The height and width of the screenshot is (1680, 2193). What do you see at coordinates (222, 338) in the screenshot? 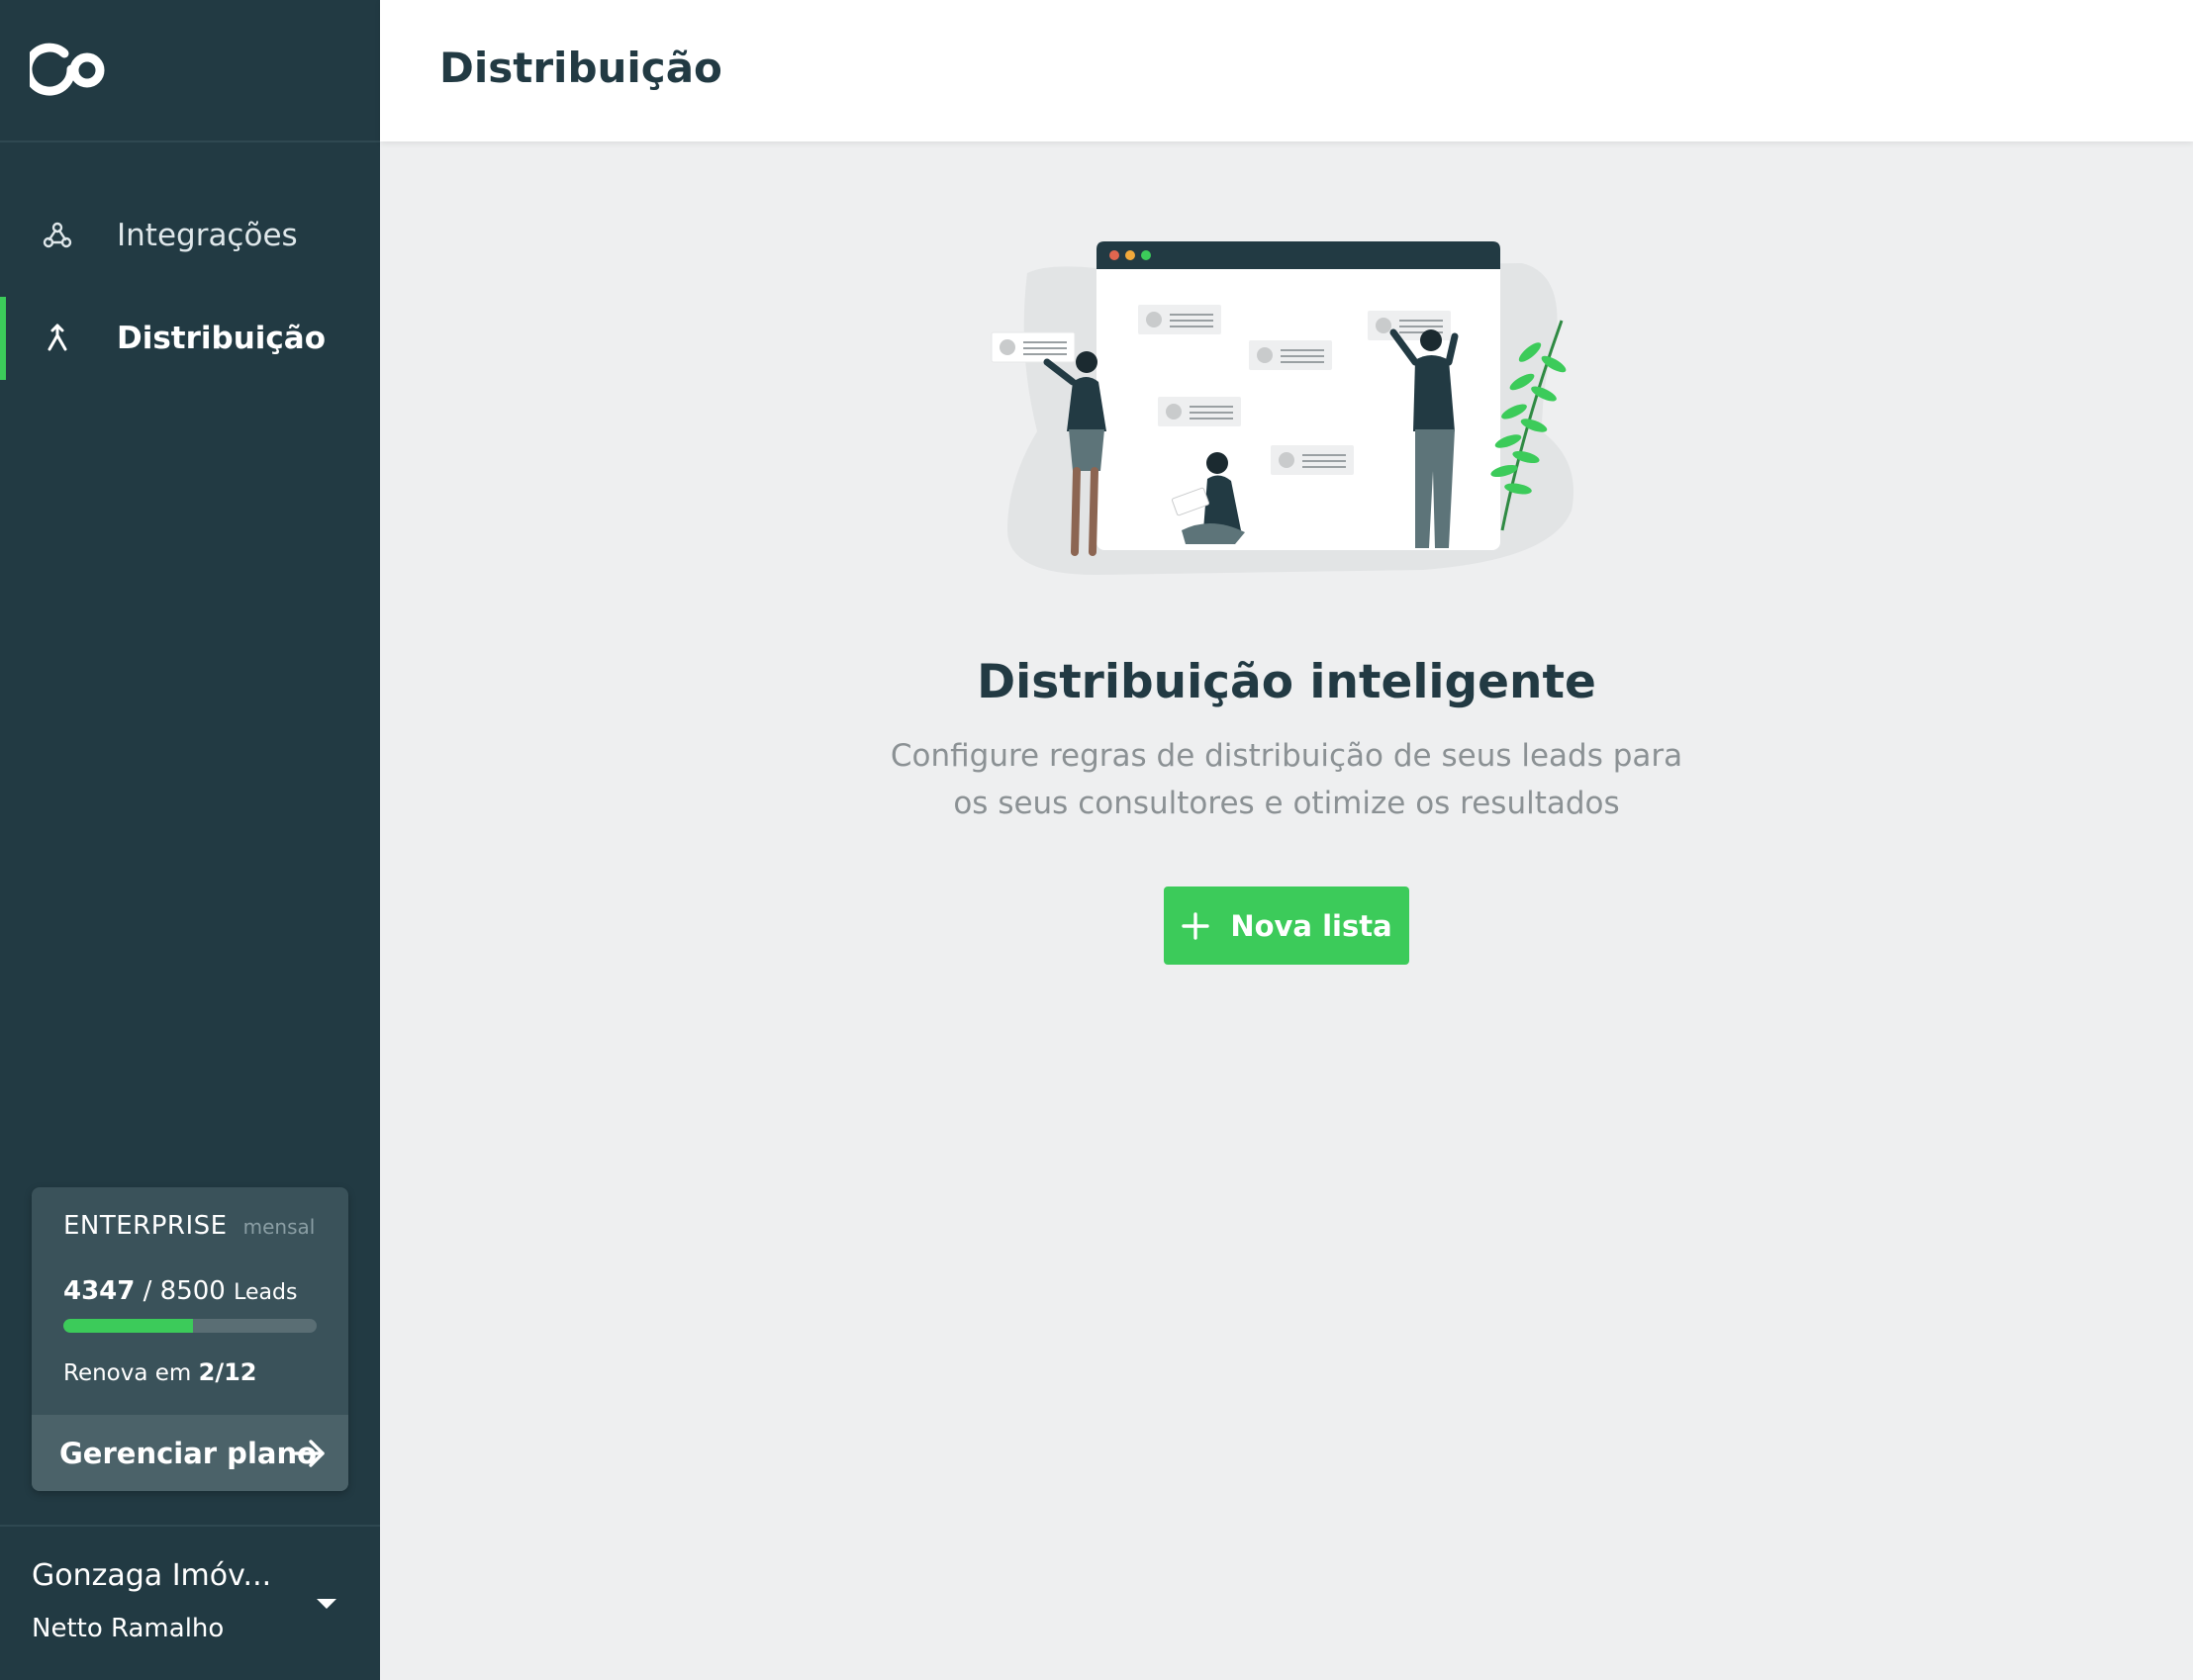
I see `sidebar-item-label: Distribuição` at bounding box center [222, 338].